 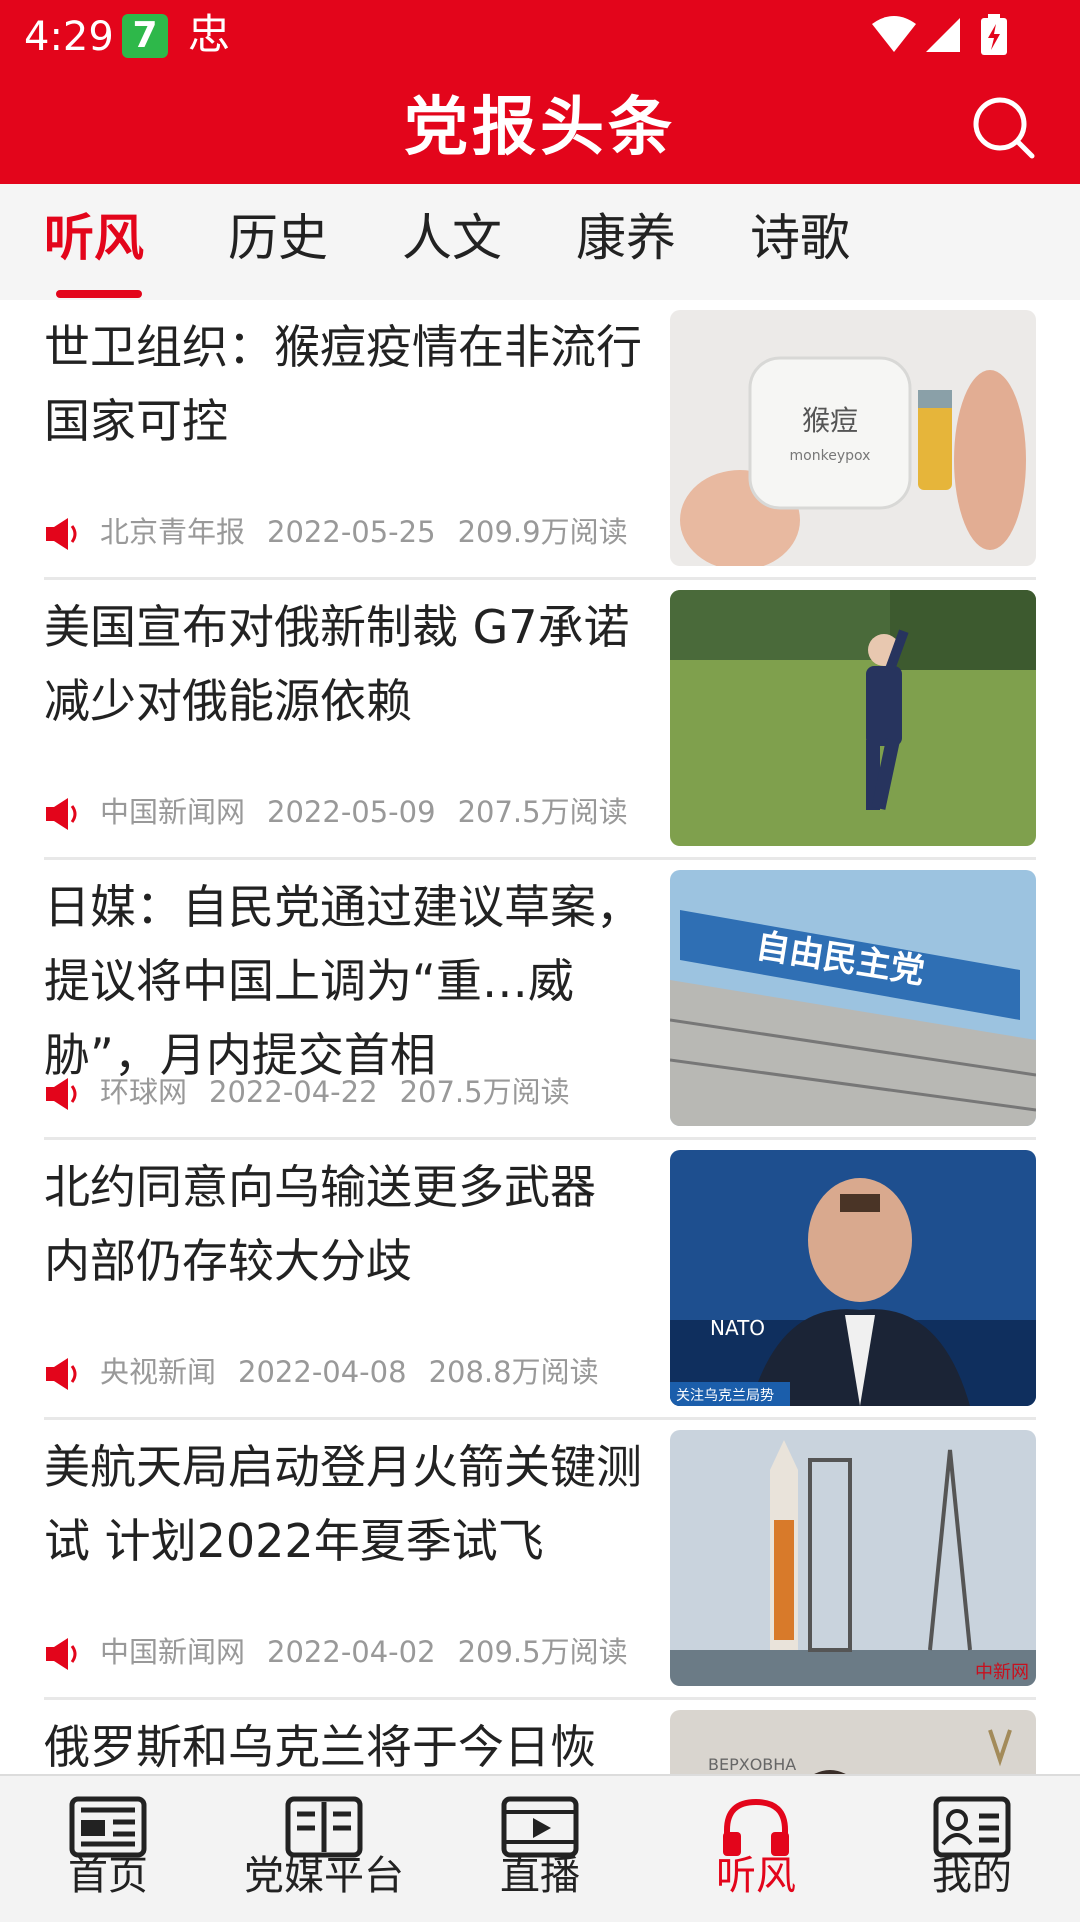 What do you see at coordinates (173, 532) in the screenshot?
I see `news-source: 北京青年报` at bounding box center [173, 532].